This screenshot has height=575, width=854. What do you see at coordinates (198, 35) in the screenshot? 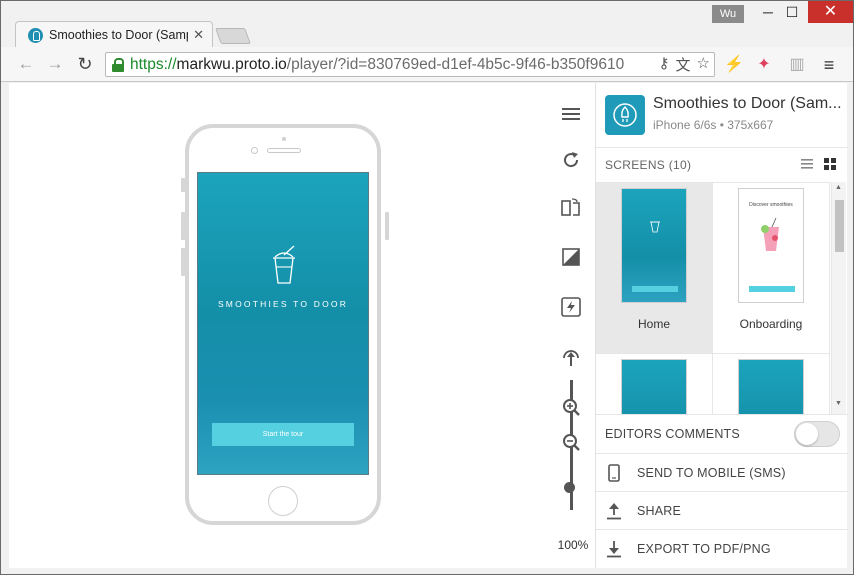
I see `tab-close-icon: ✕` at bounding box center [198, 35].